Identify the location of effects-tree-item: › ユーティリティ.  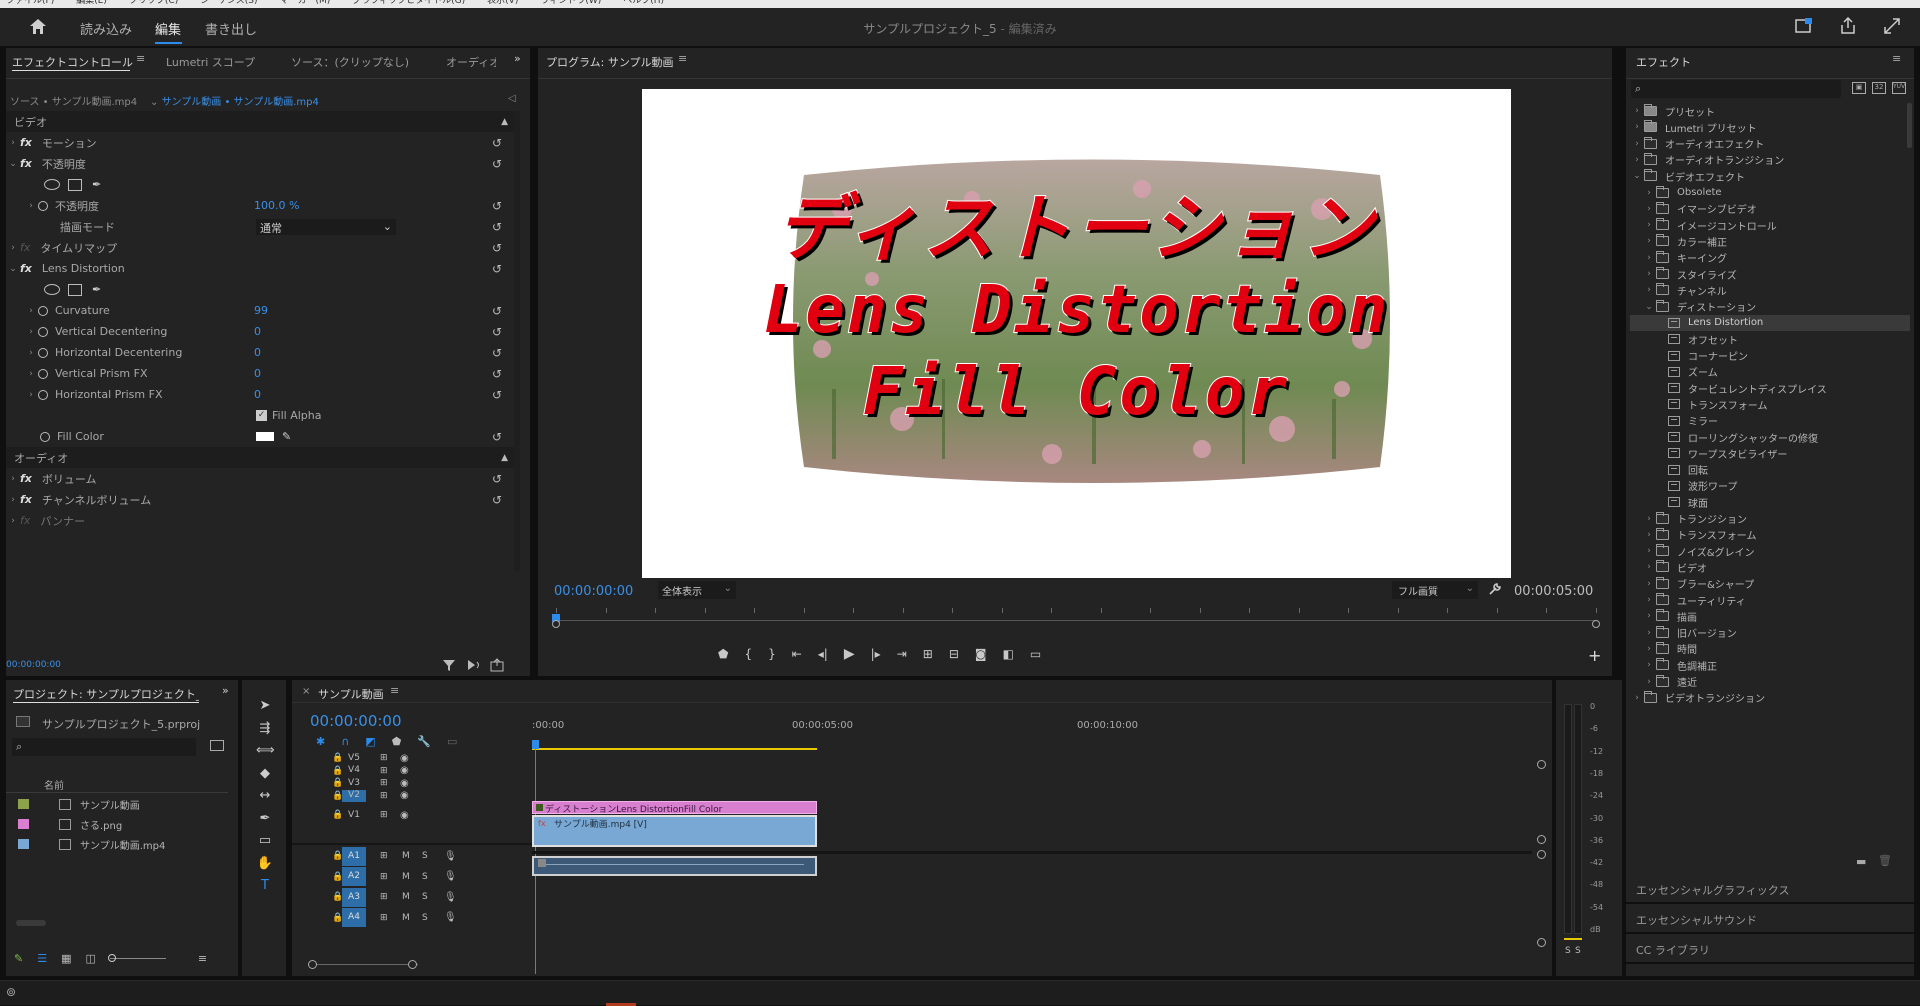
(1770, 600).